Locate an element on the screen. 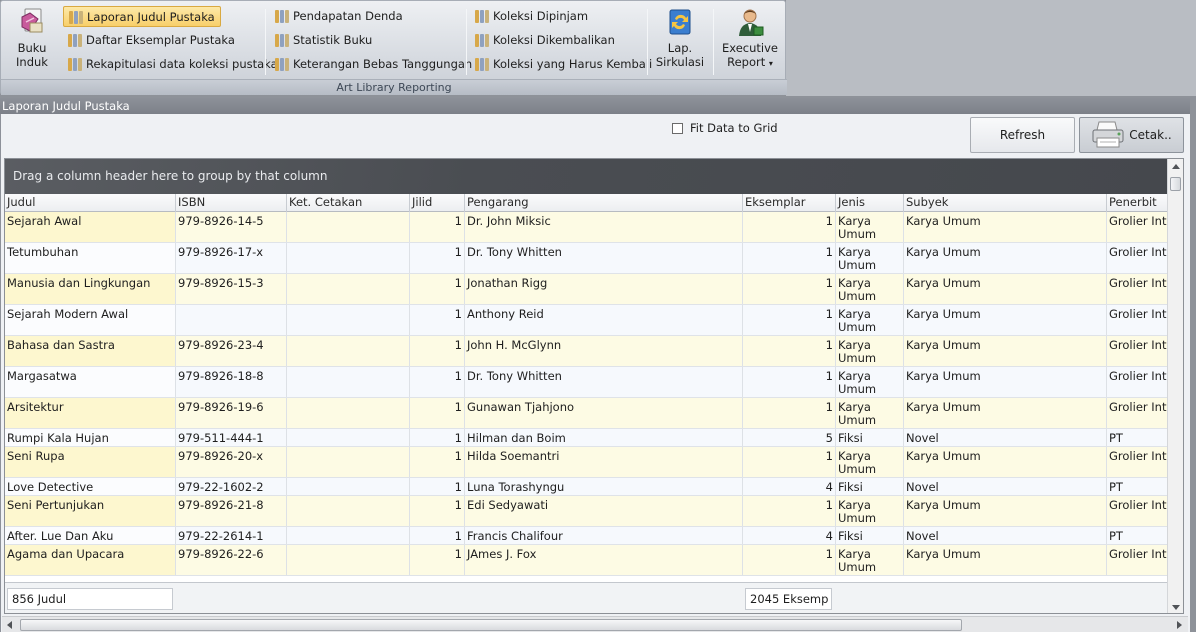 This screenshot has height=632, width=1196. vertical-scroll-thumb is located at coordinates (1175, 184).